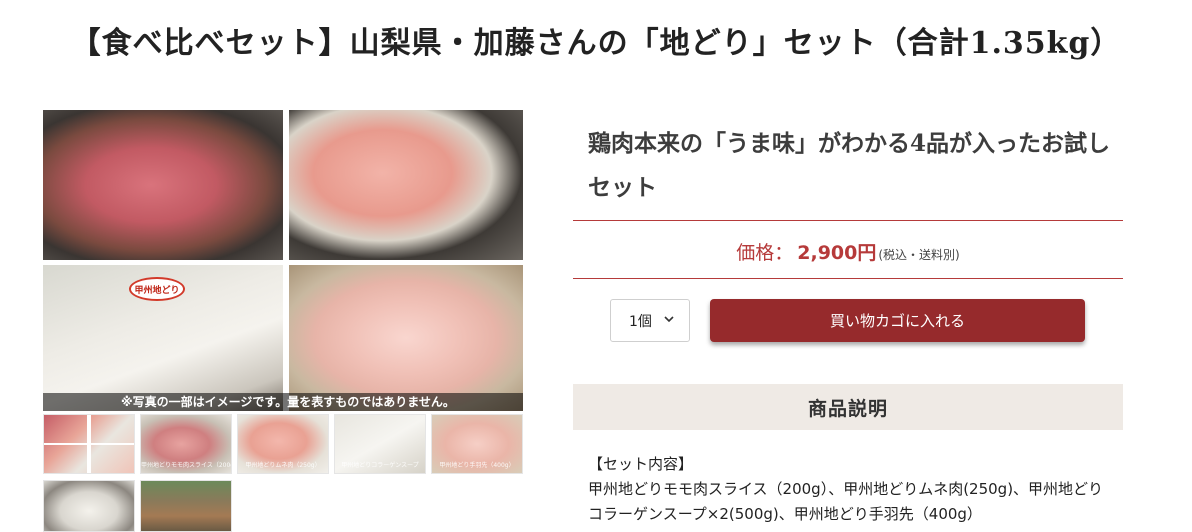  What do you see at coordinates (640, 321) in the screenshot?
I see `quantity-value: 1個` at bounding box center [640, 321].